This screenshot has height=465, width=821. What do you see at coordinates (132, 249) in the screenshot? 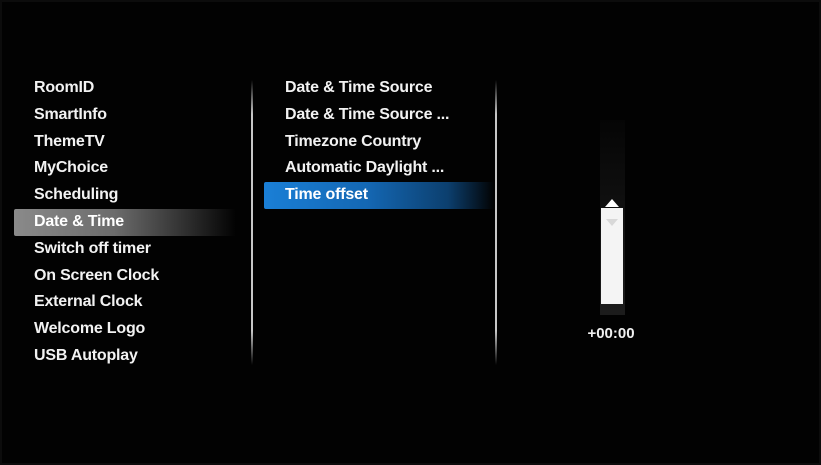
I see `menu-item-switch-off-timer: Switch off timer` at bounding box center [132, 249].